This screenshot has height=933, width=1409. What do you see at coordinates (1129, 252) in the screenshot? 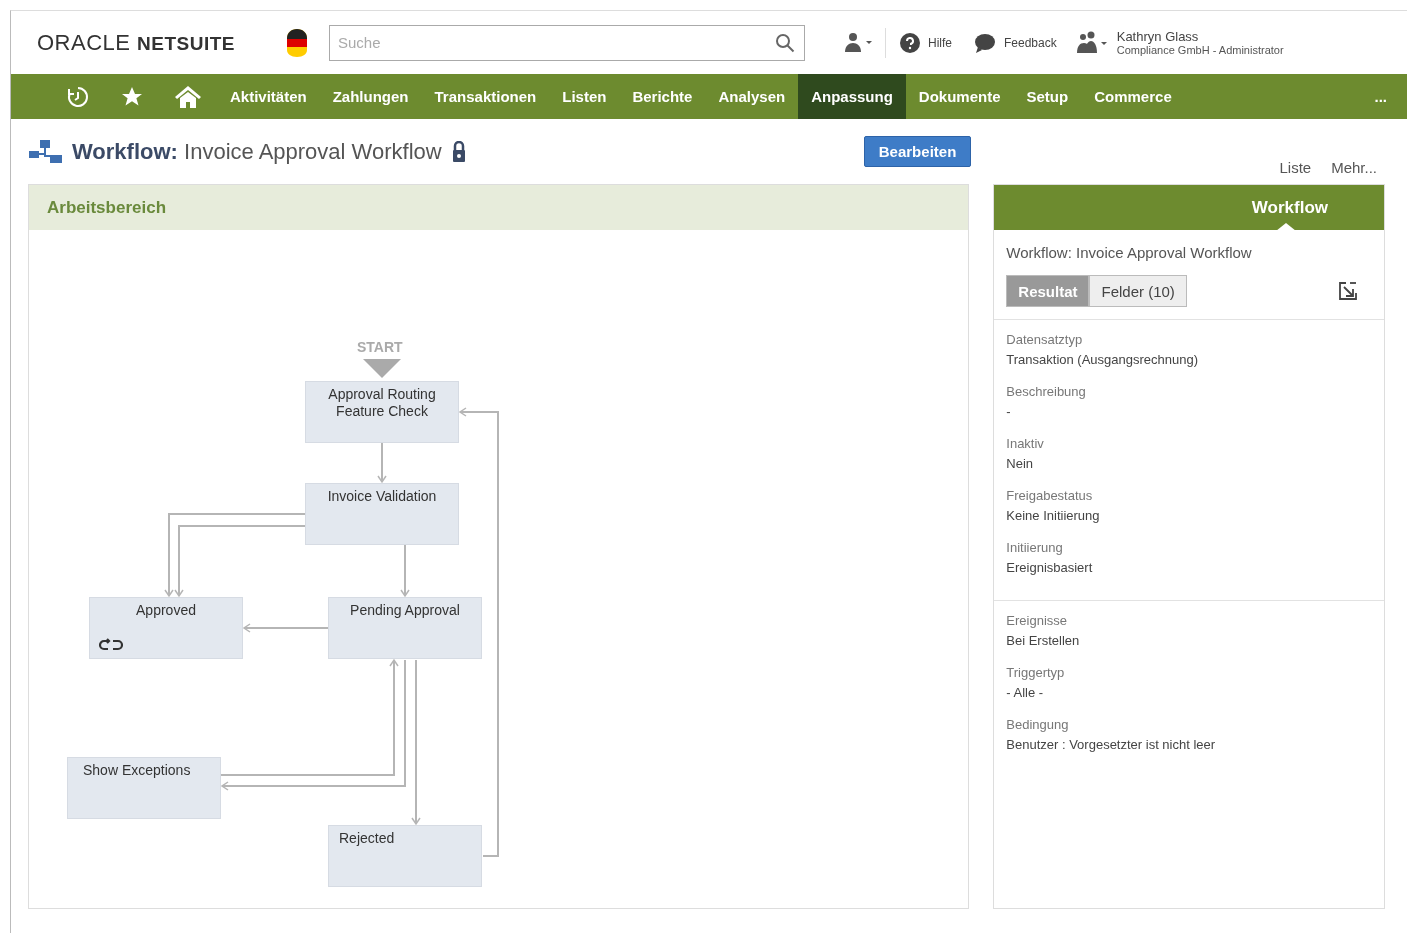
I see `side-panel-title: Workflow: Invoice Approval Workflow` at bounding box center [1129, 252].